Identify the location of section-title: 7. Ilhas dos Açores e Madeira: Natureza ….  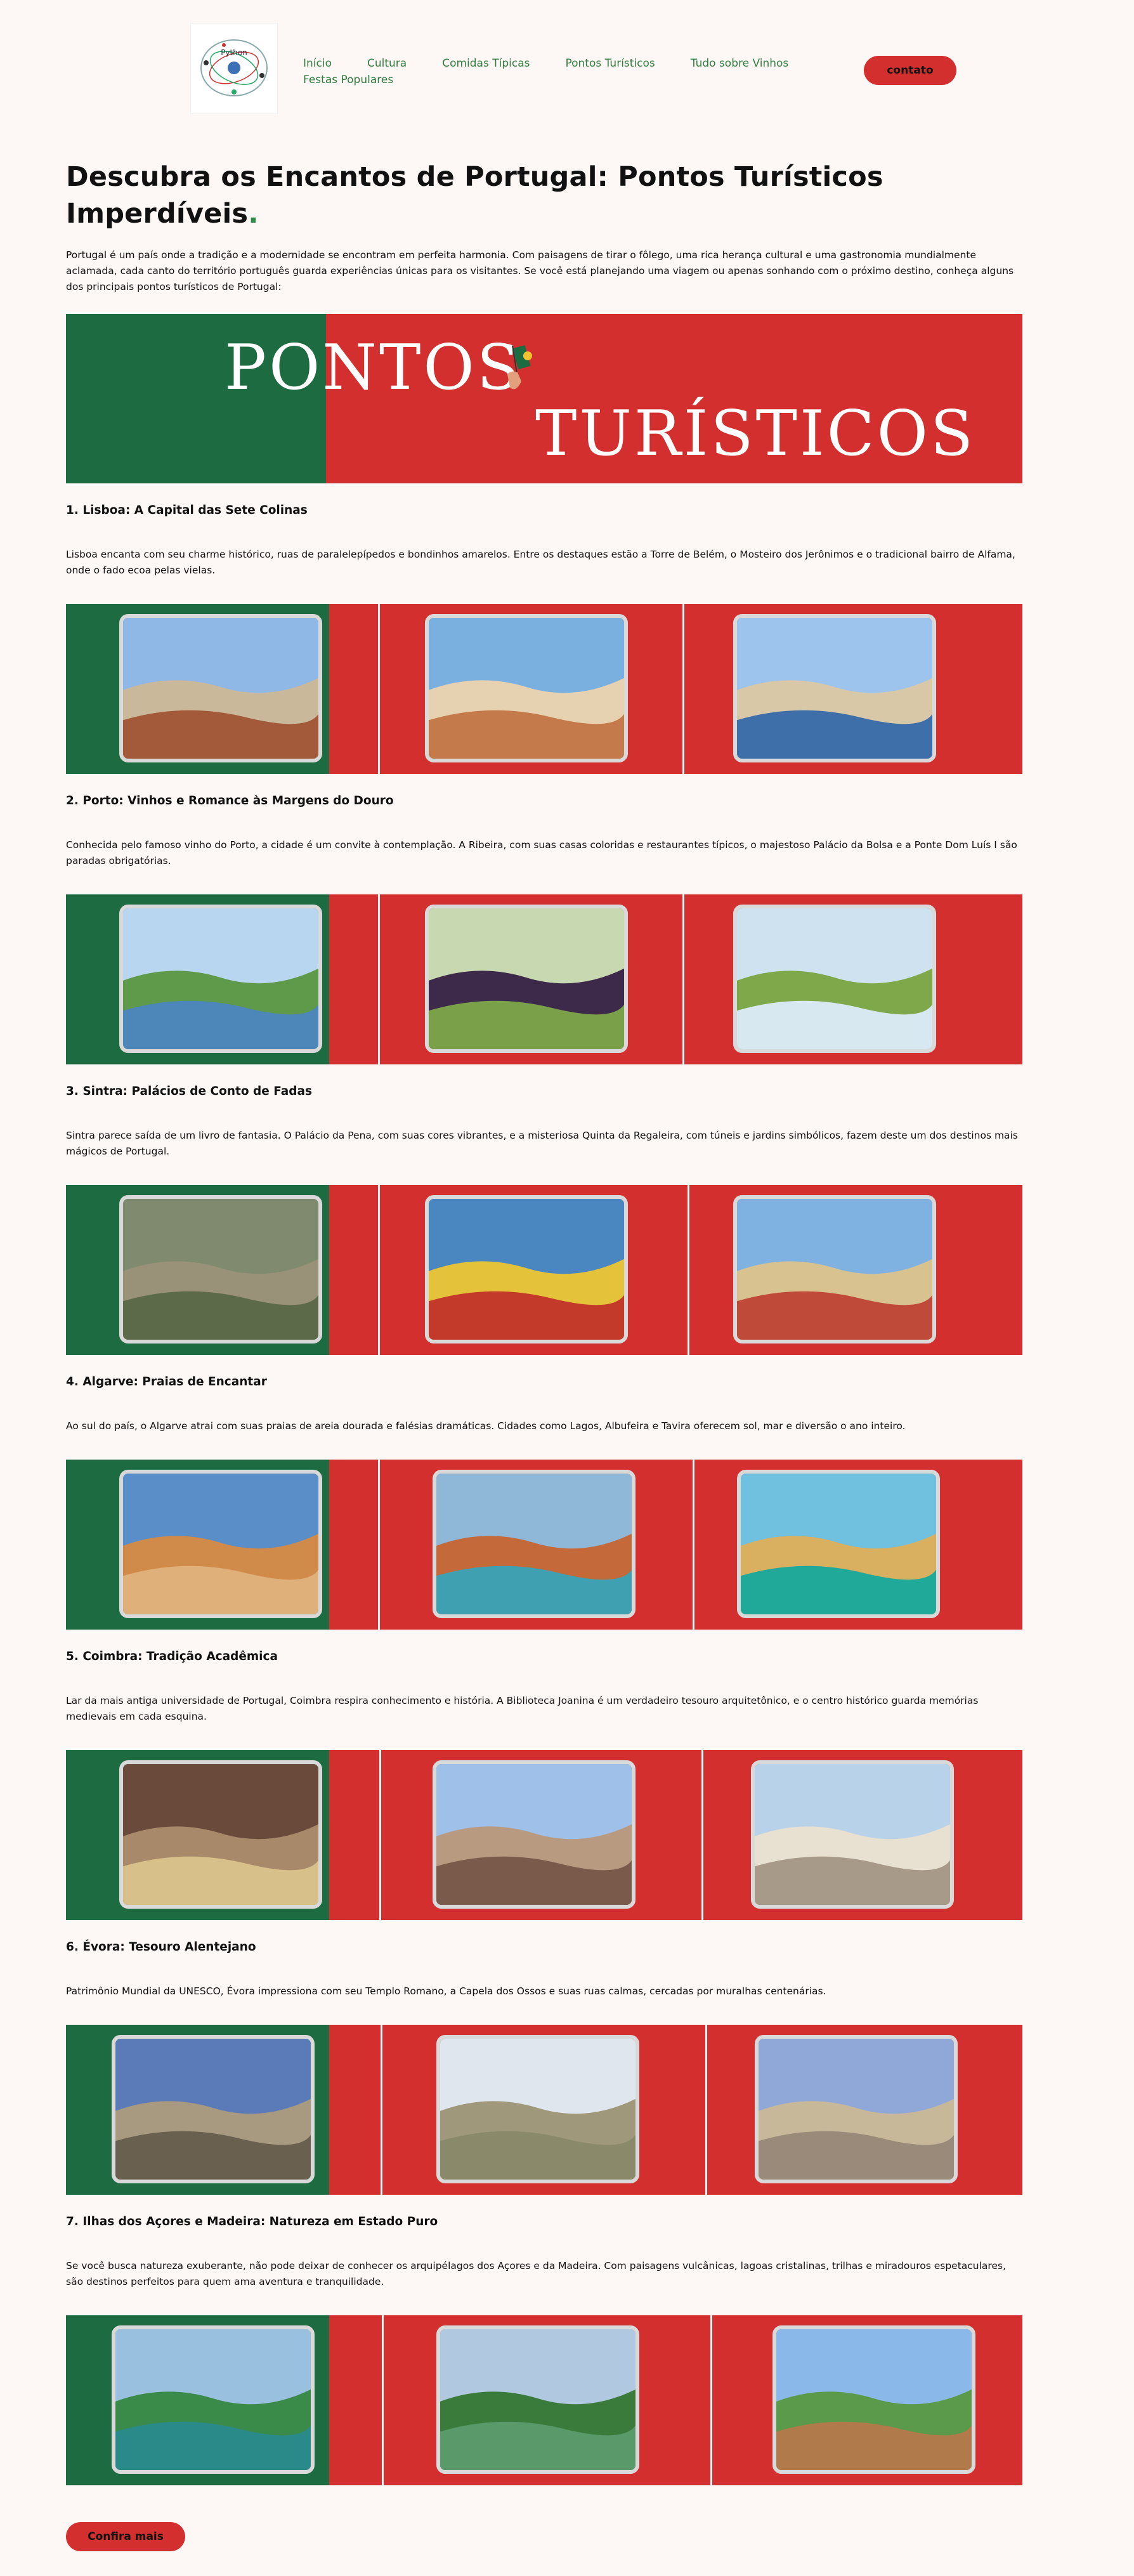
(252, 2222).